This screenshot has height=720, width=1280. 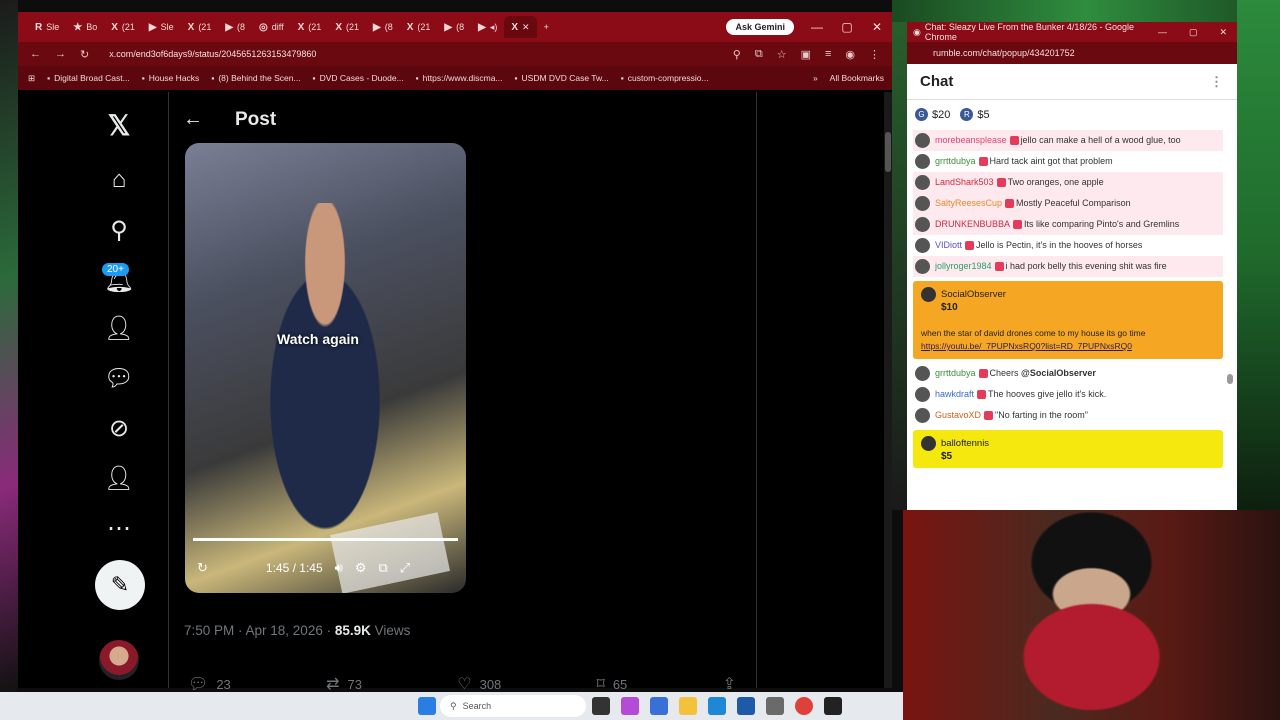 What do you see at coordinates (760, 27) in the screenshot?
I see `ask-gemini-button: Ask Gemini` at bounding box center [760, 27].